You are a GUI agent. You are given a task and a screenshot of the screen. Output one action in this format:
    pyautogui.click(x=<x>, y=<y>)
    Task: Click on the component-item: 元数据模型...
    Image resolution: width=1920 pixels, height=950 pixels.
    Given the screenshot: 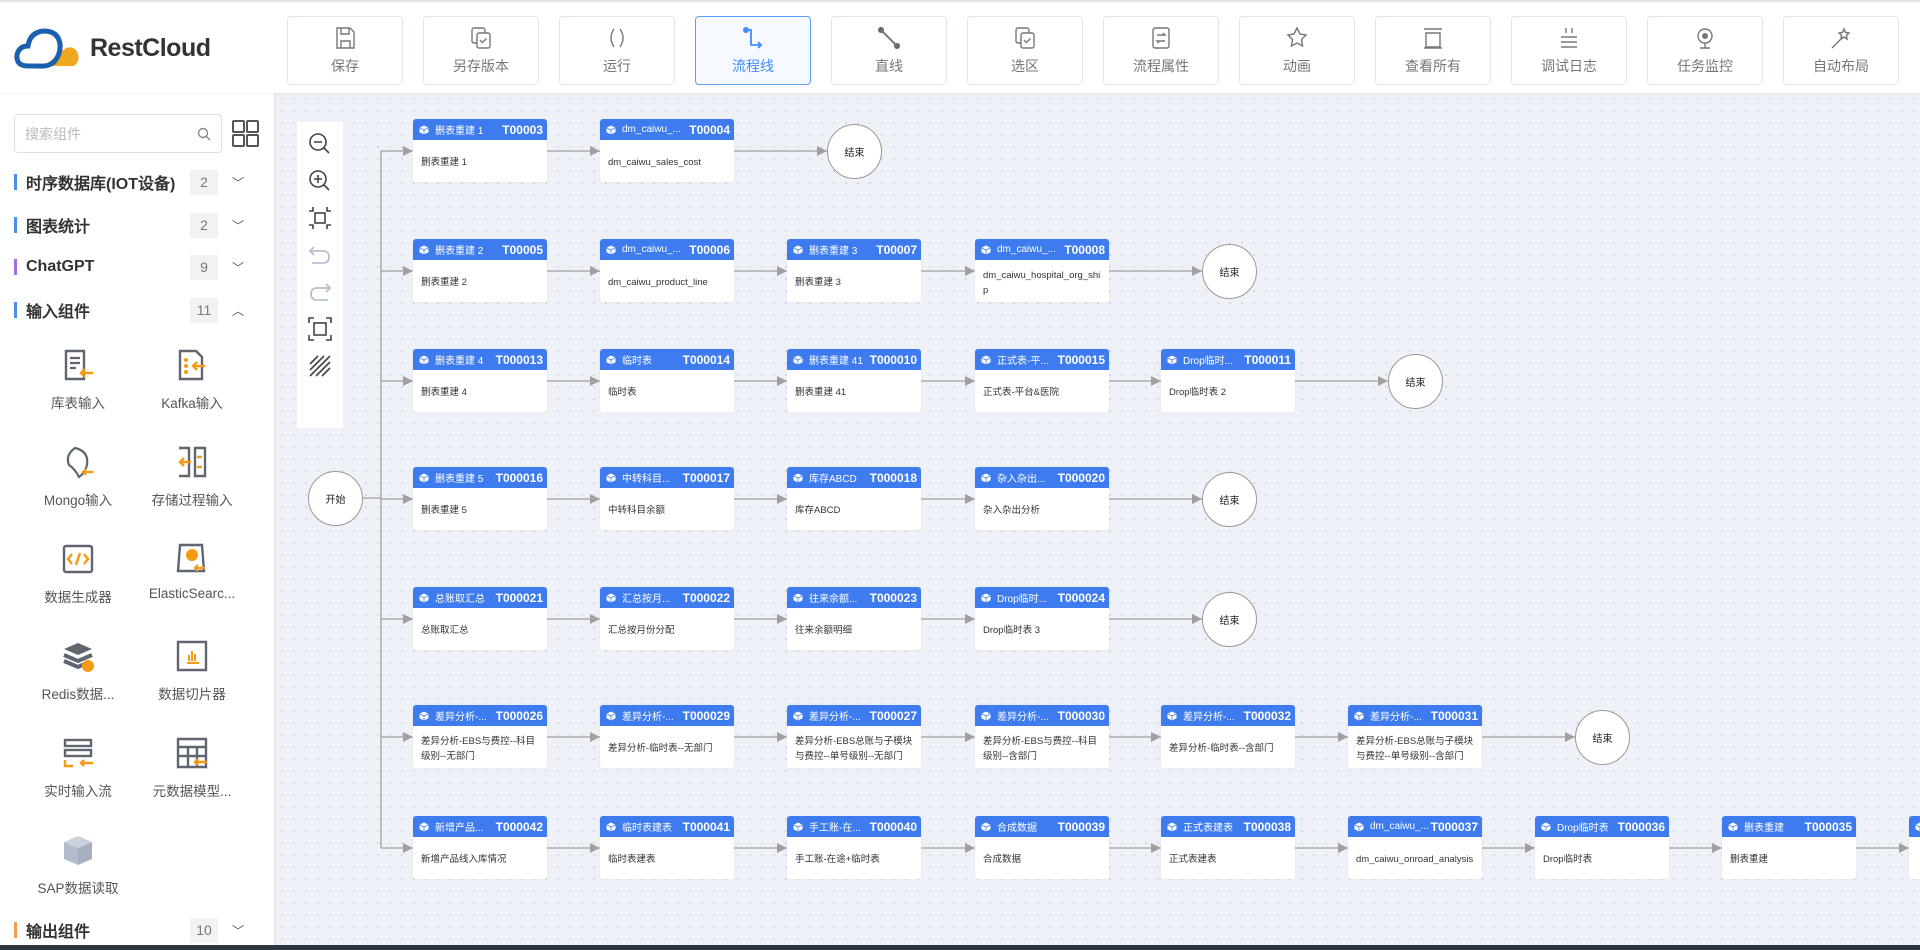 What is the action you would take?
    pyautogui.click(x=192, y=768)
    